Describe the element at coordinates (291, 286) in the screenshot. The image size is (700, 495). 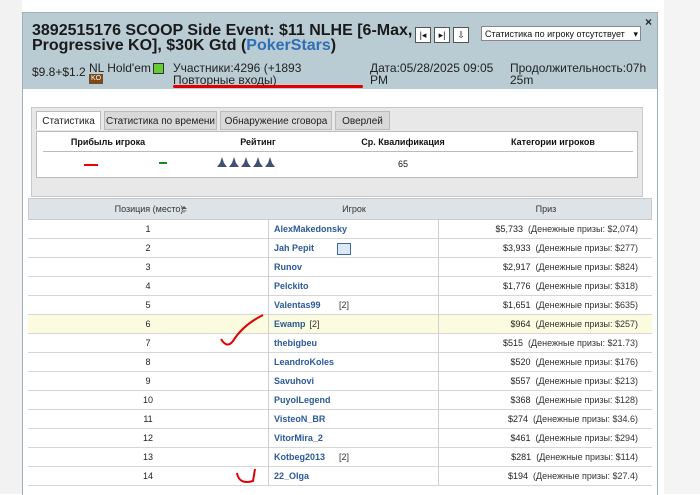
I see `player-link: Pelckito` at that location.